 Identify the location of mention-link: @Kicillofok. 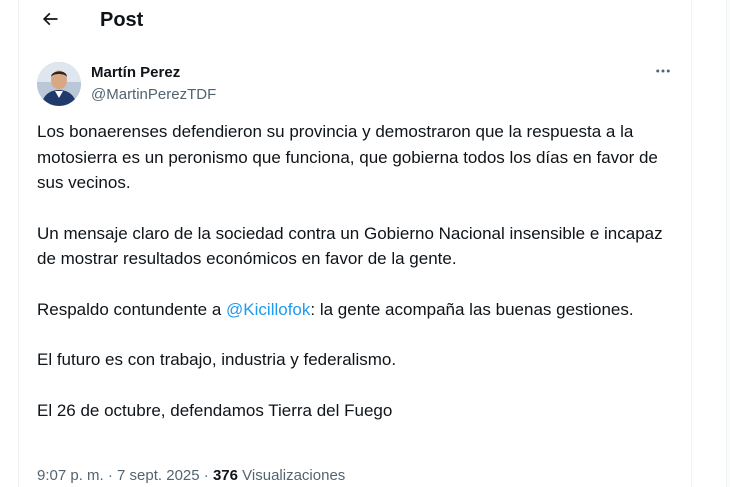
(268, 309).